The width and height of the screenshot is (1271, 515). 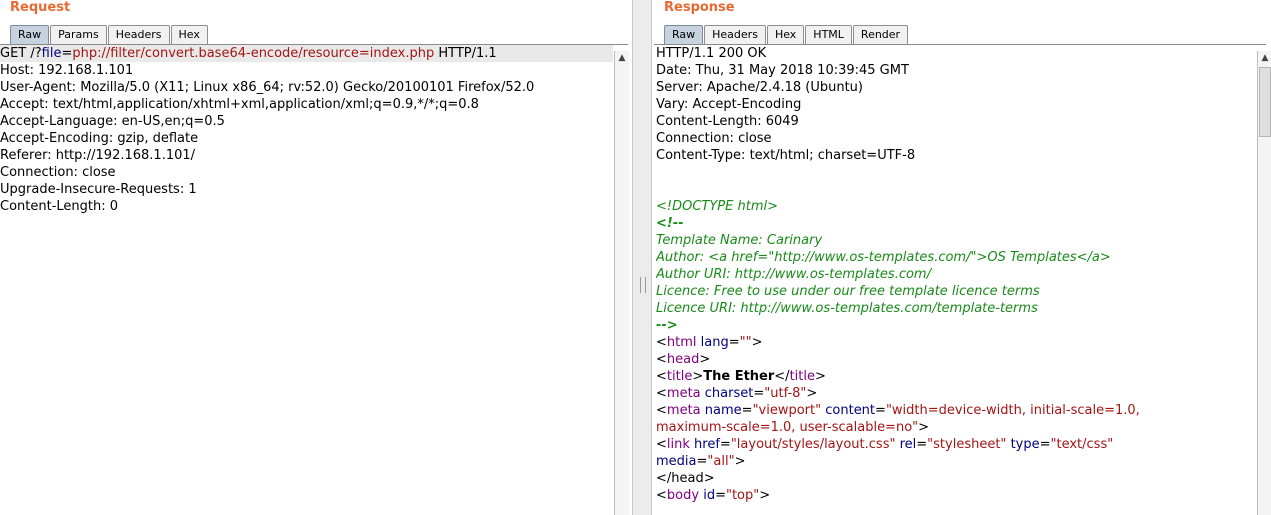 What do you see at coordinates (1012, 410) in the screenshot?
I see `meta-attr-value: "width=device-width, initial-scale=1.0,` at bounding box center [1012, 410].